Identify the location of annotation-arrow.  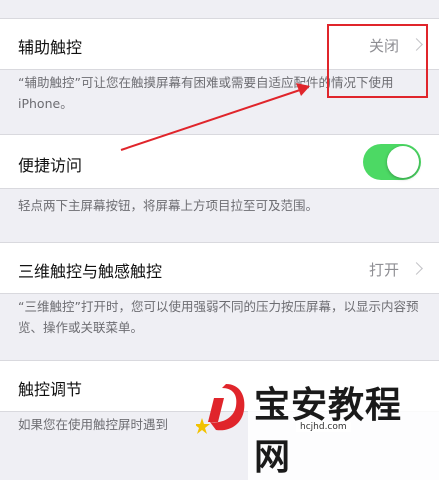
(215, 117).